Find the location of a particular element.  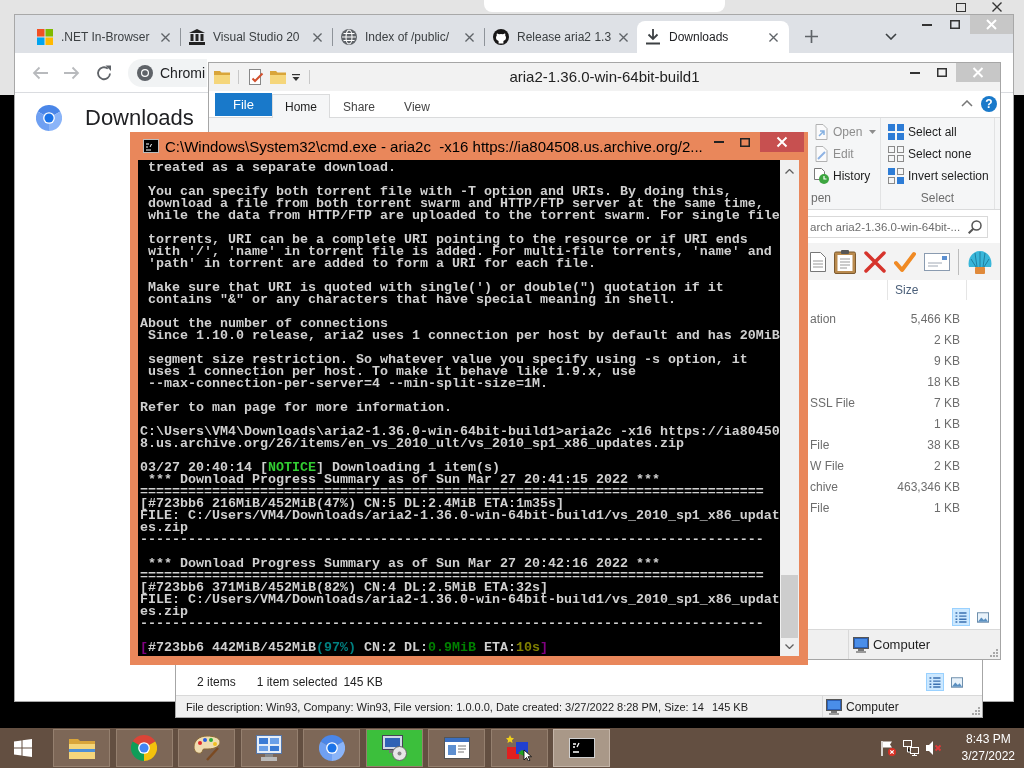

type-cell: chive is located at coordinates (824, 486).